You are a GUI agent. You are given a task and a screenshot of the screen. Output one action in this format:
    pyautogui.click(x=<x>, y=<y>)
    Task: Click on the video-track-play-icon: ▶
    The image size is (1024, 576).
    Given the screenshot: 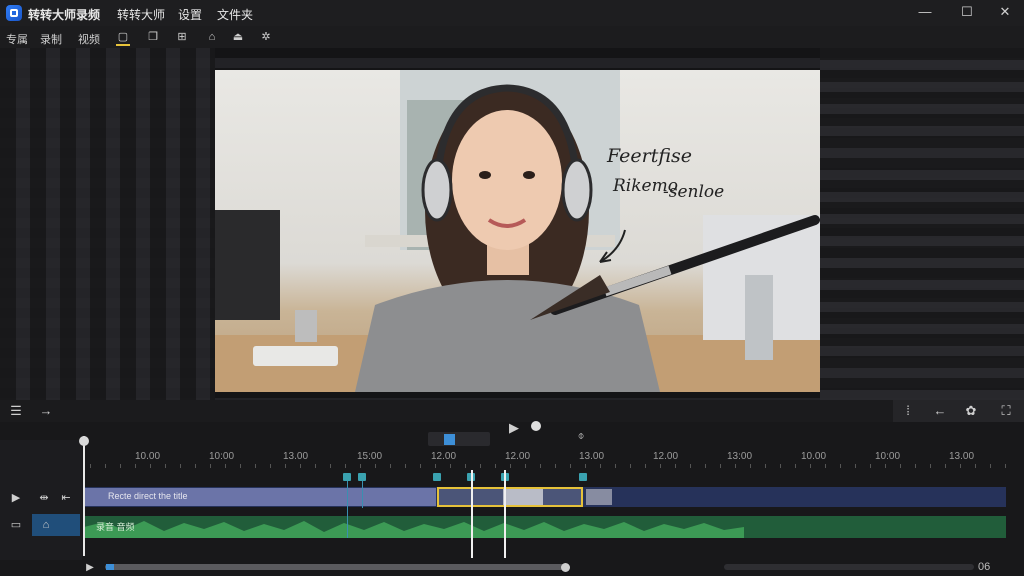 What is the action you would take?
    pyautogui.click(x=16, y=498)
    